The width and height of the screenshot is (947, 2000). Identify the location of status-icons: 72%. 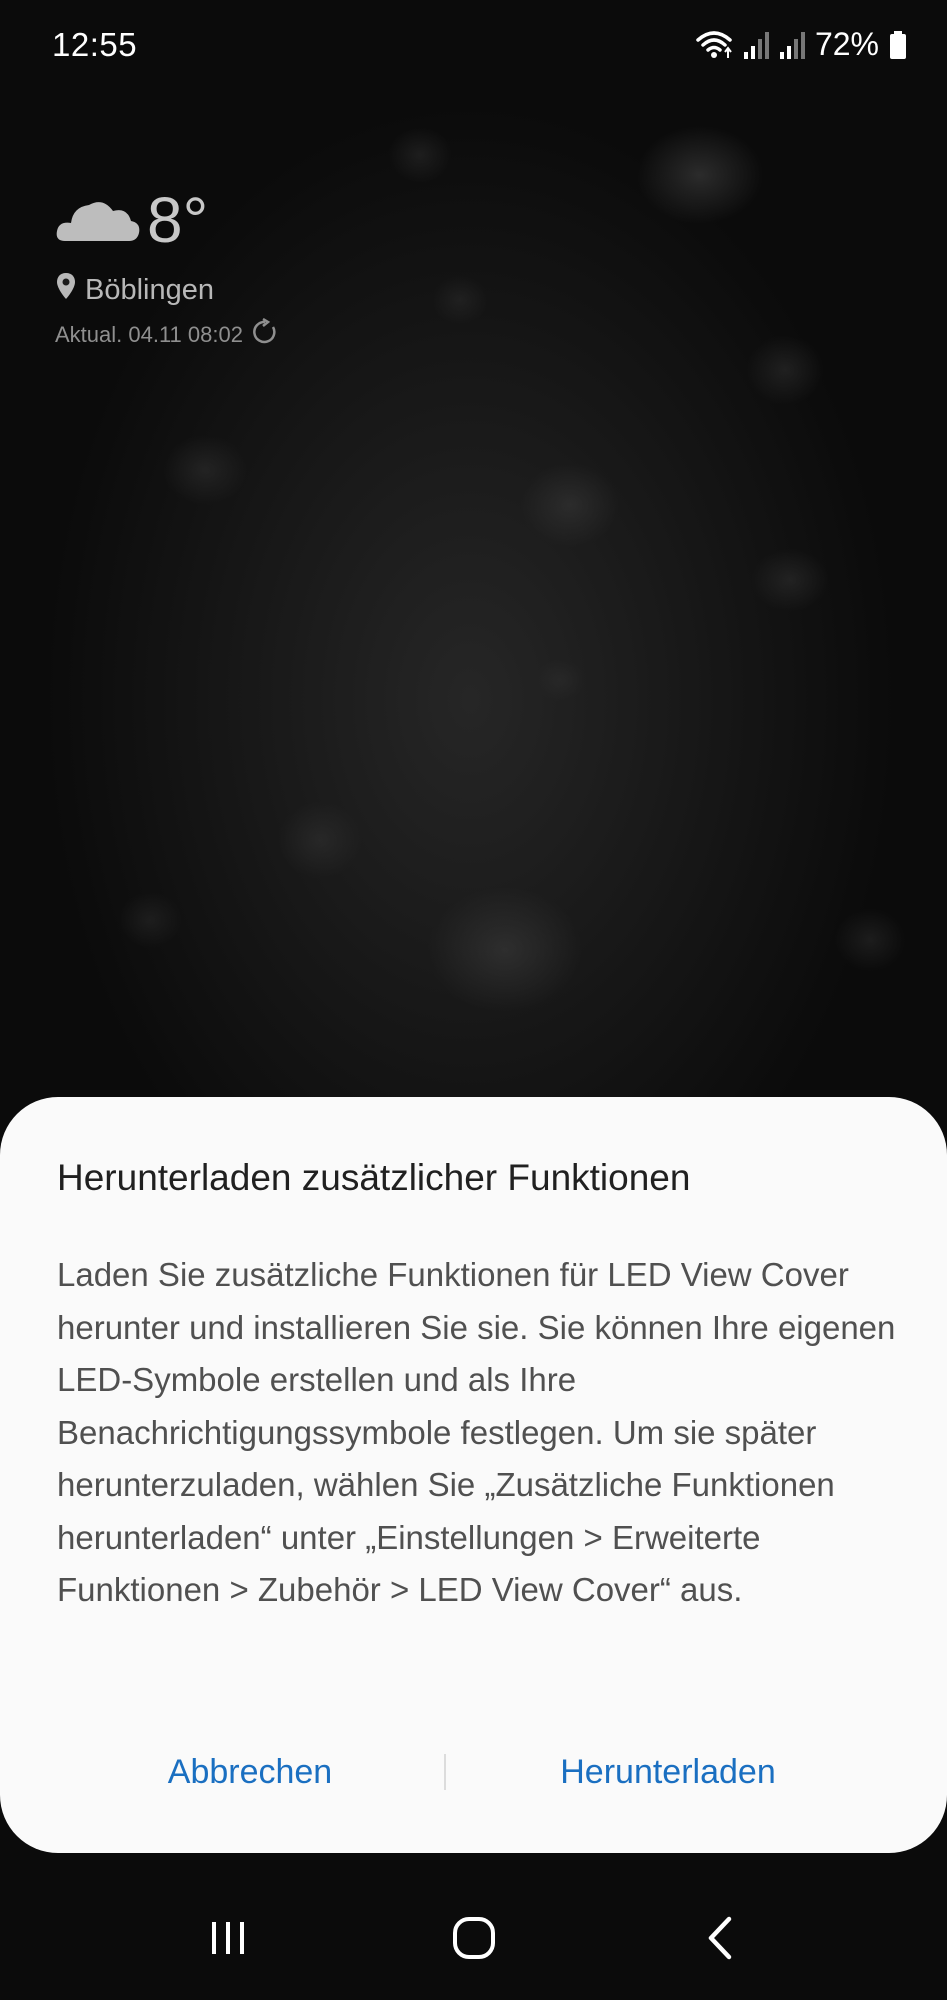
(801, 44).